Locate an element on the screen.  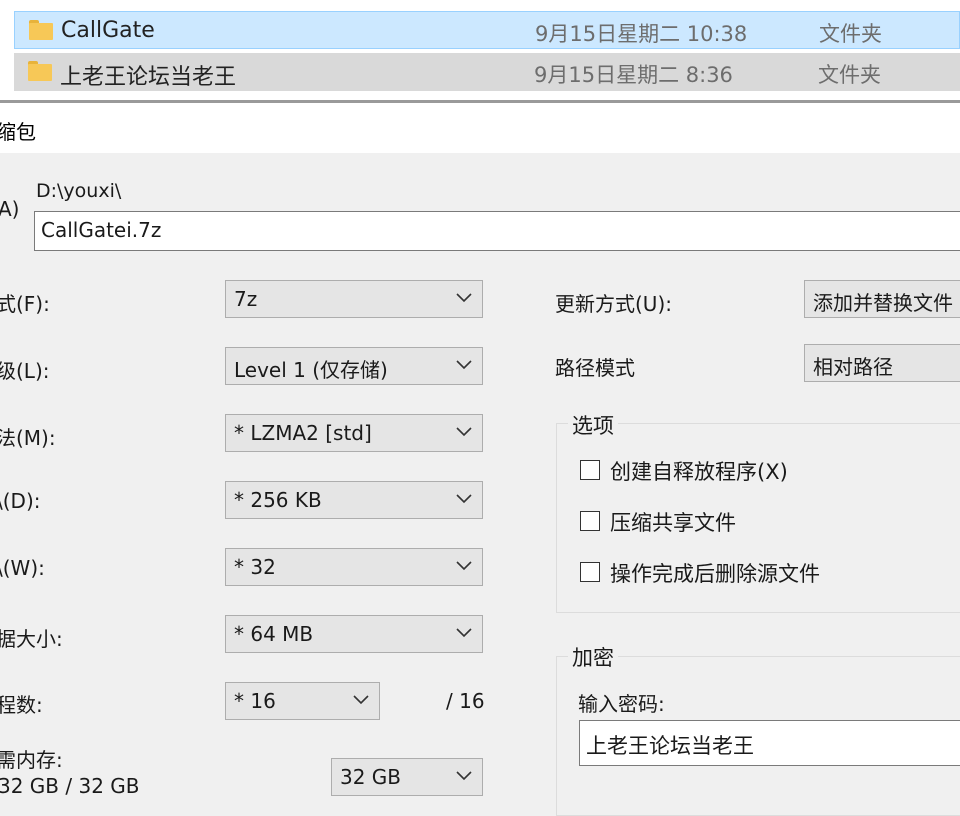
file-name: 上老王论坛当老王 is located at coordinates (148, 77).